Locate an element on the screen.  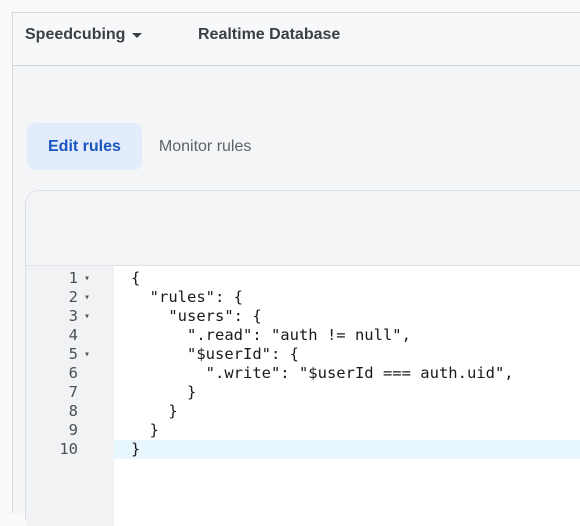
line-number: 1 is located at coordinates (73, 278).